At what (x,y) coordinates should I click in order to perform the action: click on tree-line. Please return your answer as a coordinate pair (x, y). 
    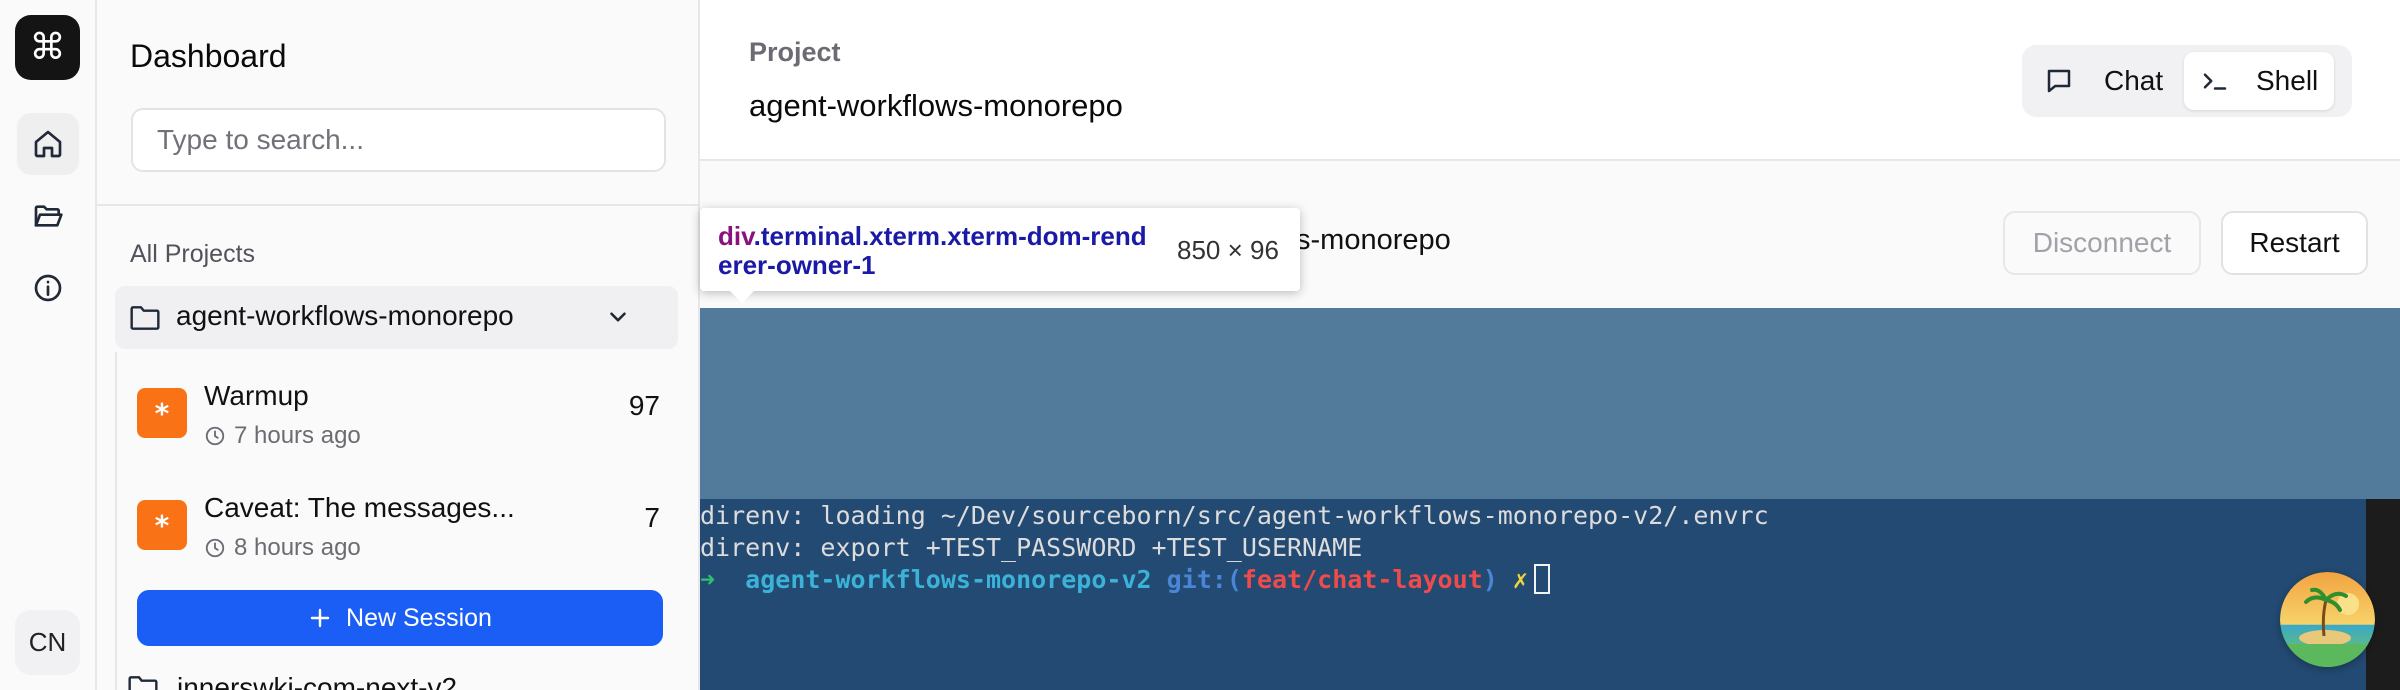
    Looking at the image, I should click on (116, 521).